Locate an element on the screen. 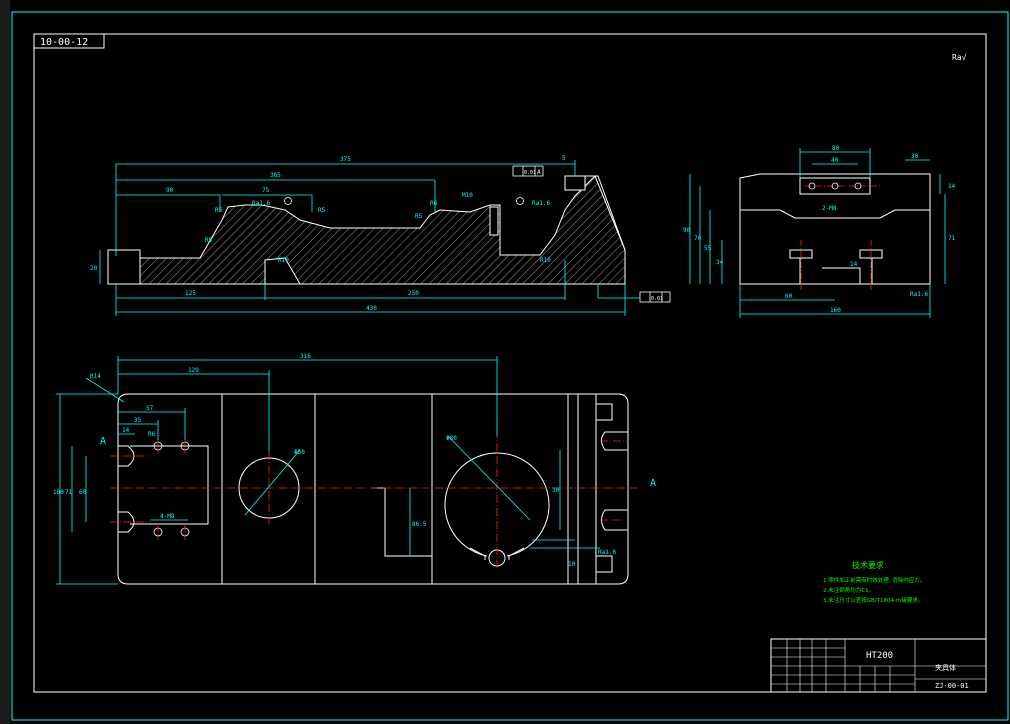 The height and width of the screenshot is (724, 1010). dim-r5-b: R5 is located at coordinates (322, 210).